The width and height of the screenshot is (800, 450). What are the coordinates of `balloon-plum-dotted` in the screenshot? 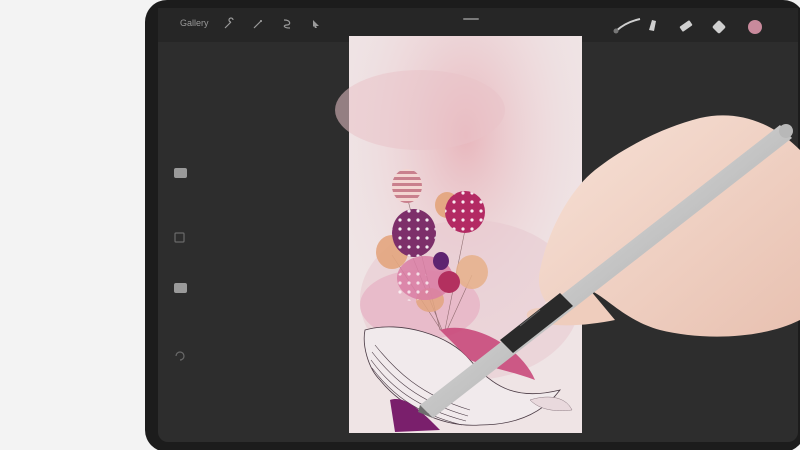 It's located at (414, 233).